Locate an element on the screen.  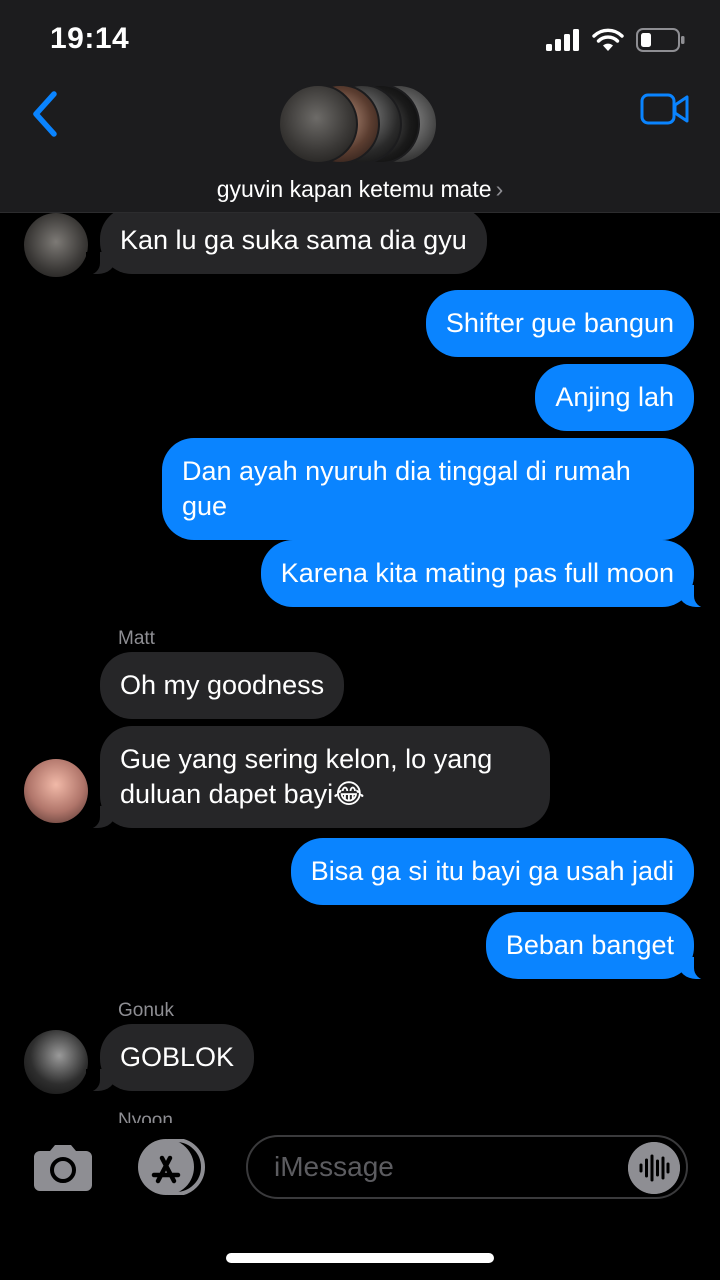
conversation-title: gyuvin kapan ketemu mate › is located at coordinates (360, 189).